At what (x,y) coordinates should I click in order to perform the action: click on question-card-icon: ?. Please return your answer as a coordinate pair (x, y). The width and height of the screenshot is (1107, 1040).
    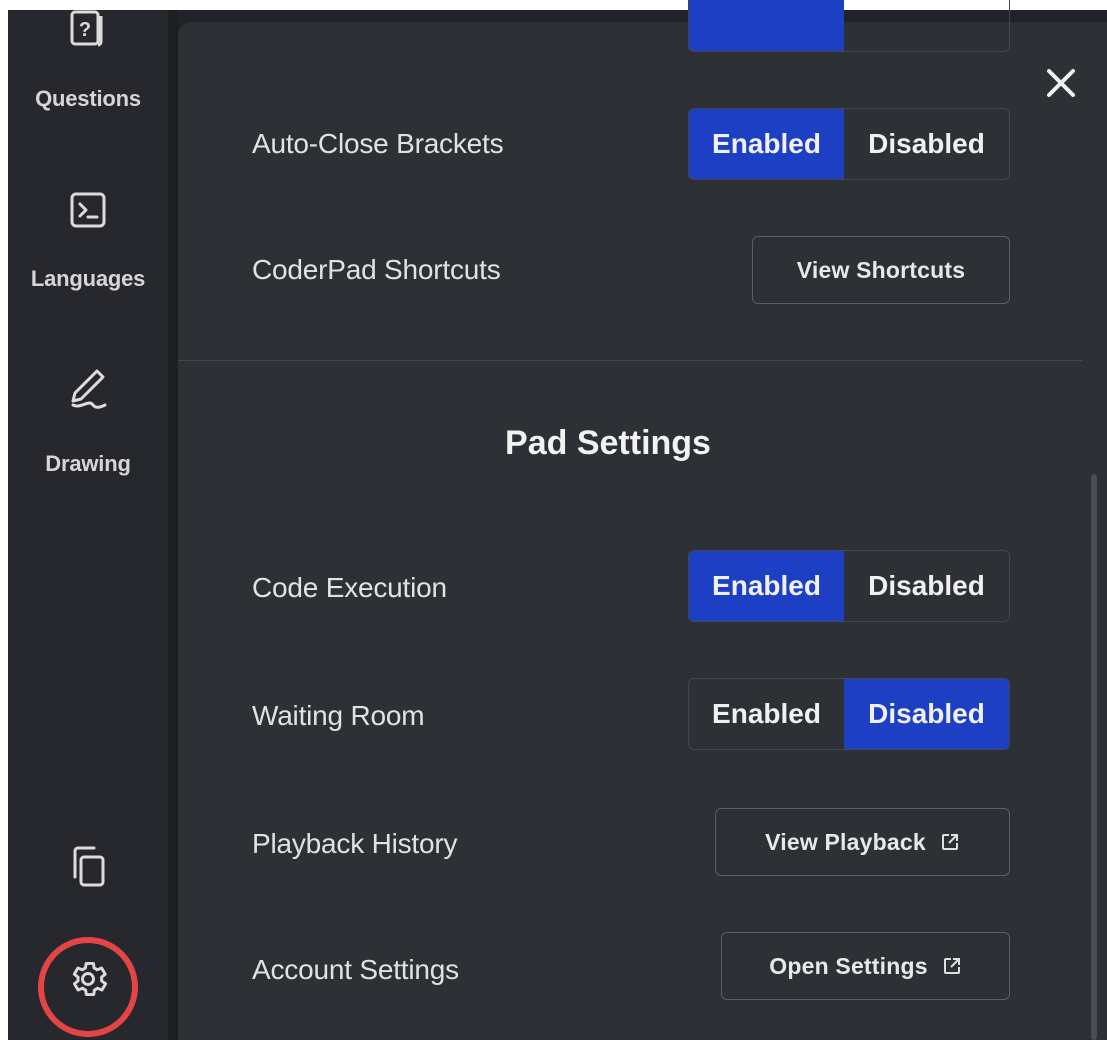
    Looking at the image, I should click on (86, 28).